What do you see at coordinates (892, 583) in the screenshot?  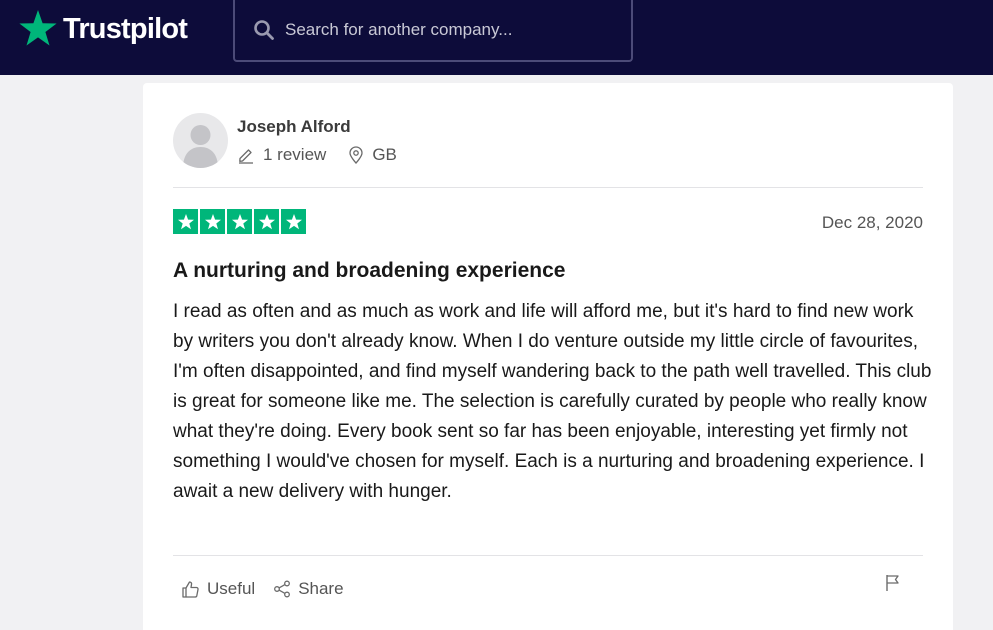 I see `flag-icon` at bounding box center [892, 583].